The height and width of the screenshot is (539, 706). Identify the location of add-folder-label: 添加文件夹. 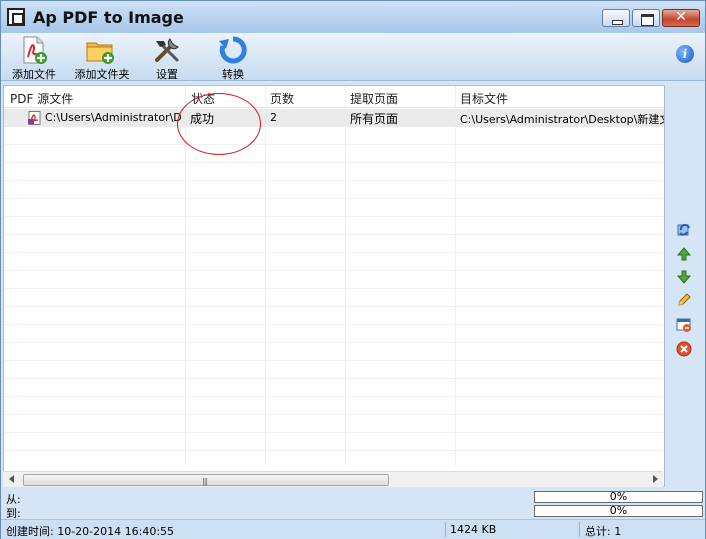
(102, 74).